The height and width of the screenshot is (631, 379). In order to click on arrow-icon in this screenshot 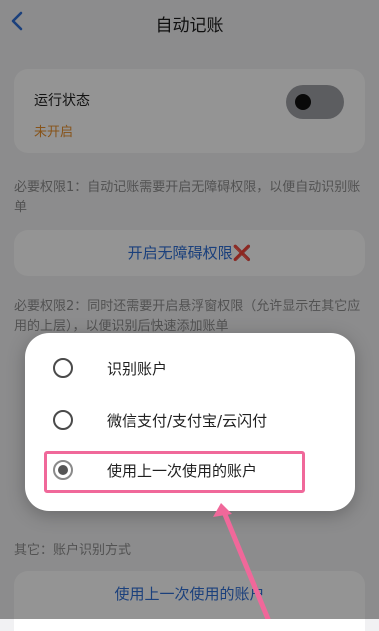, I will do `click(242, 561)`.